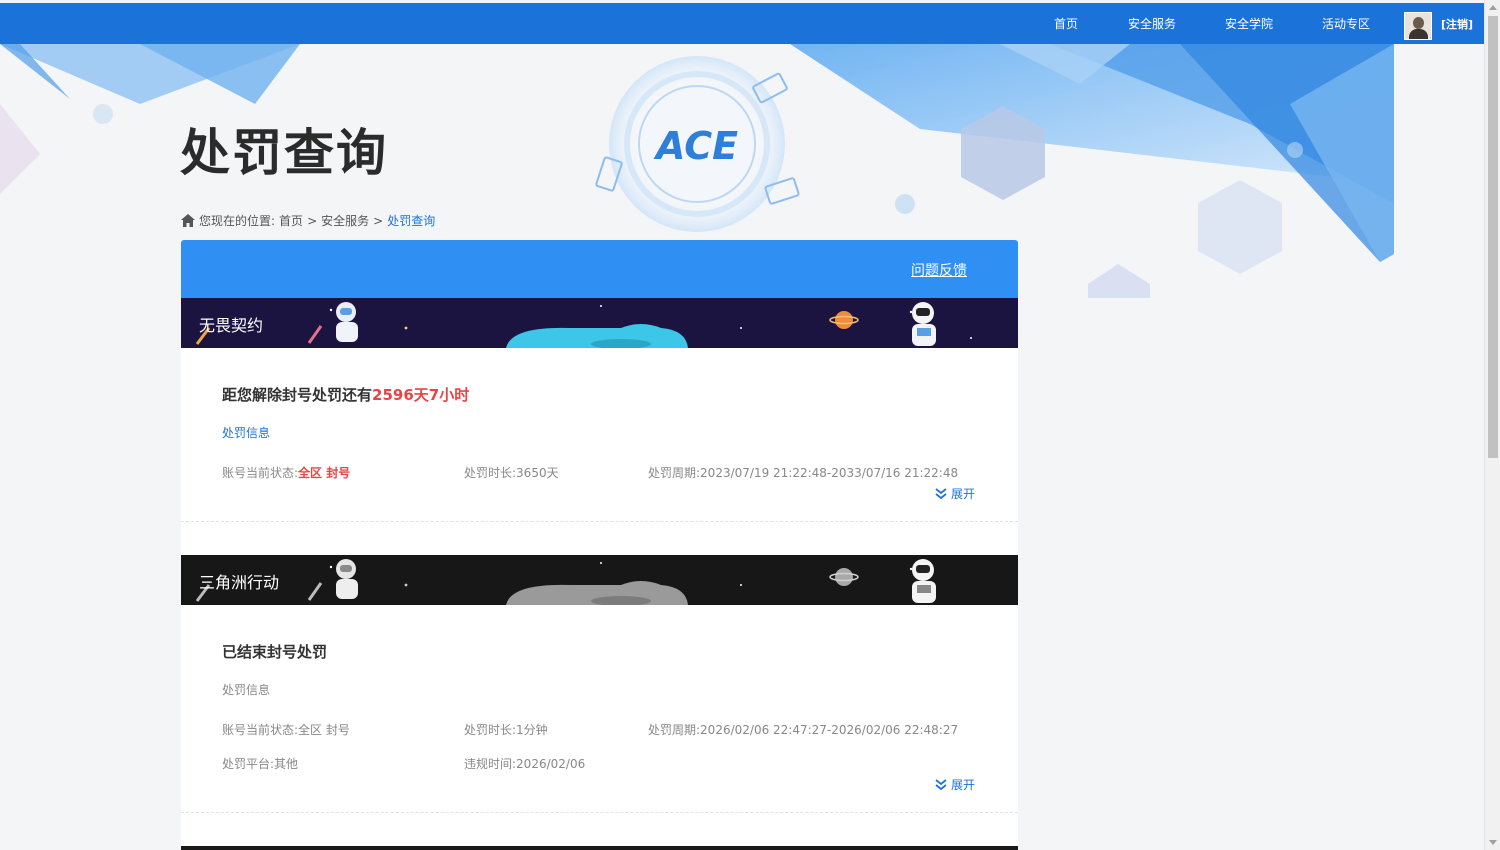  What do you see at coordinates (1493, 7) in the screenshot?
I see `scroll-up-icon` at bounding box center [1493, 7].